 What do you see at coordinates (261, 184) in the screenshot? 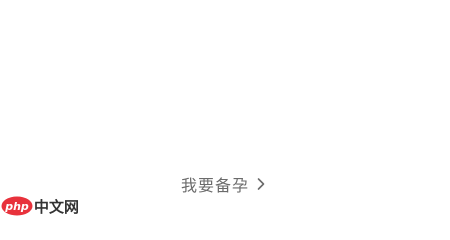
I see `chevron-right-icon` at bounding box center [261, 184].